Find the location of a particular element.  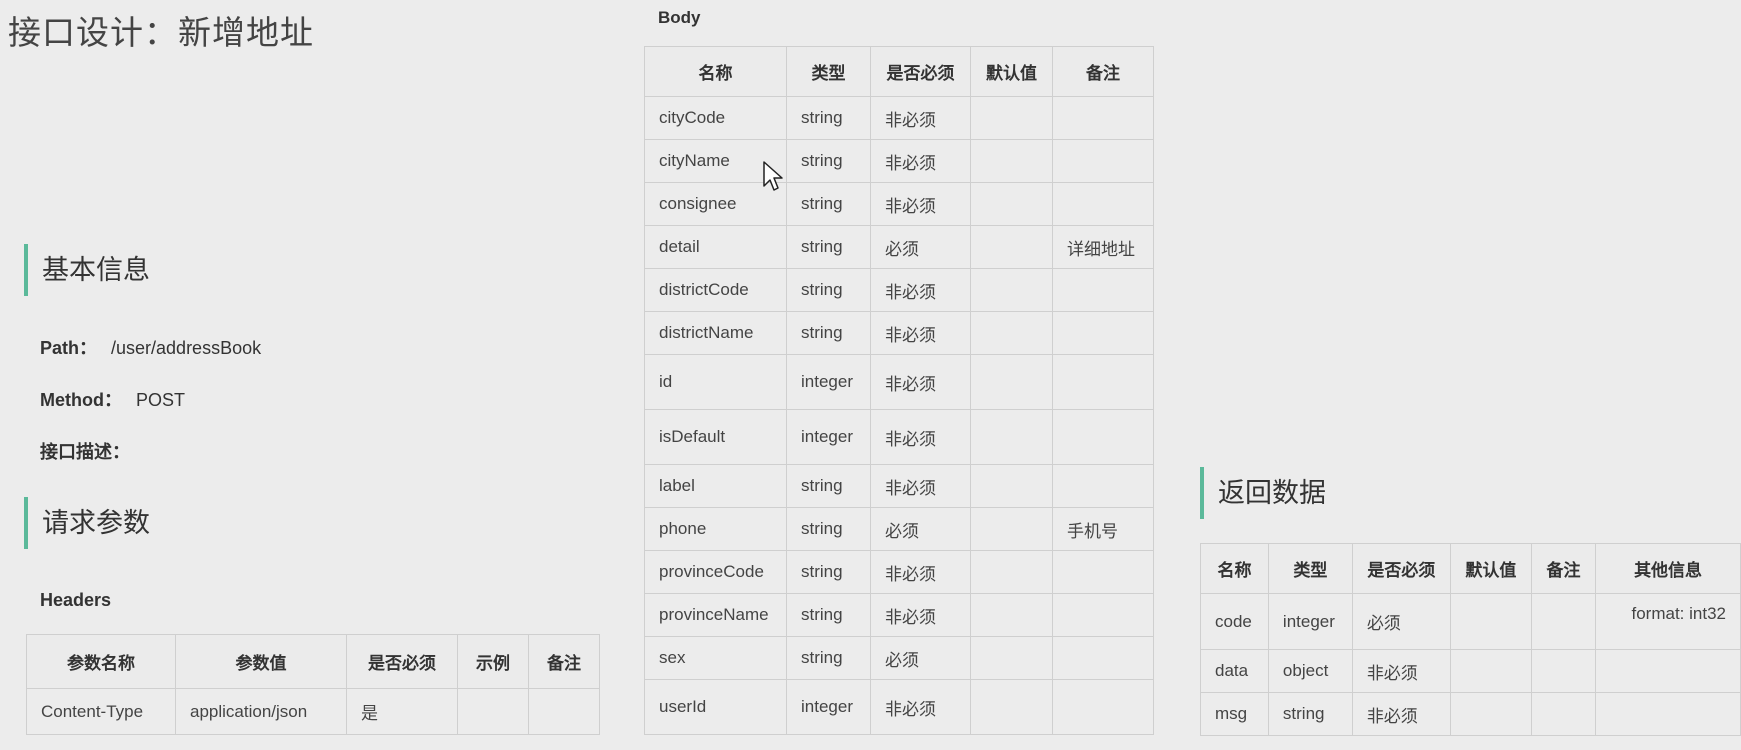

mouse-cursor-icon is located at coordinates (773, 176).